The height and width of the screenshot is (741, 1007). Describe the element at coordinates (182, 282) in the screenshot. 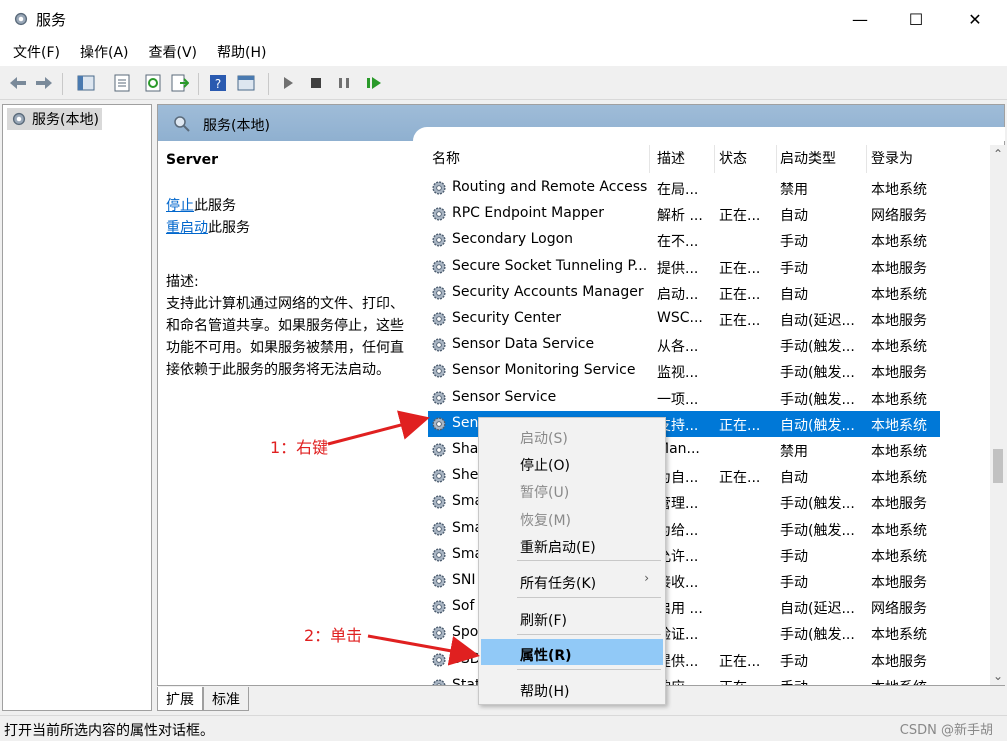

I see `description-label: 描述:` at that location.